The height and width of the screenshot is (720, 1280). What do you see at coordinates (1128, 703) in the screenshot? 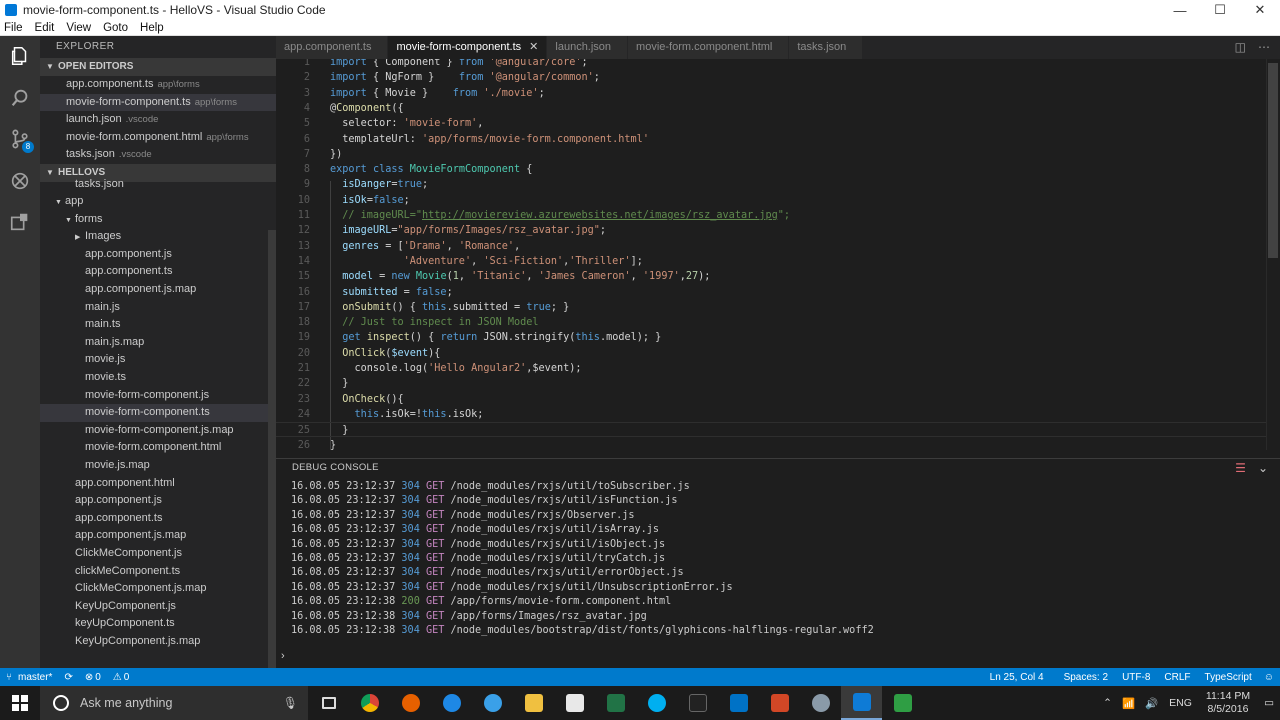
I see `network-icon: 📶` at bounding box center [1128, 703].